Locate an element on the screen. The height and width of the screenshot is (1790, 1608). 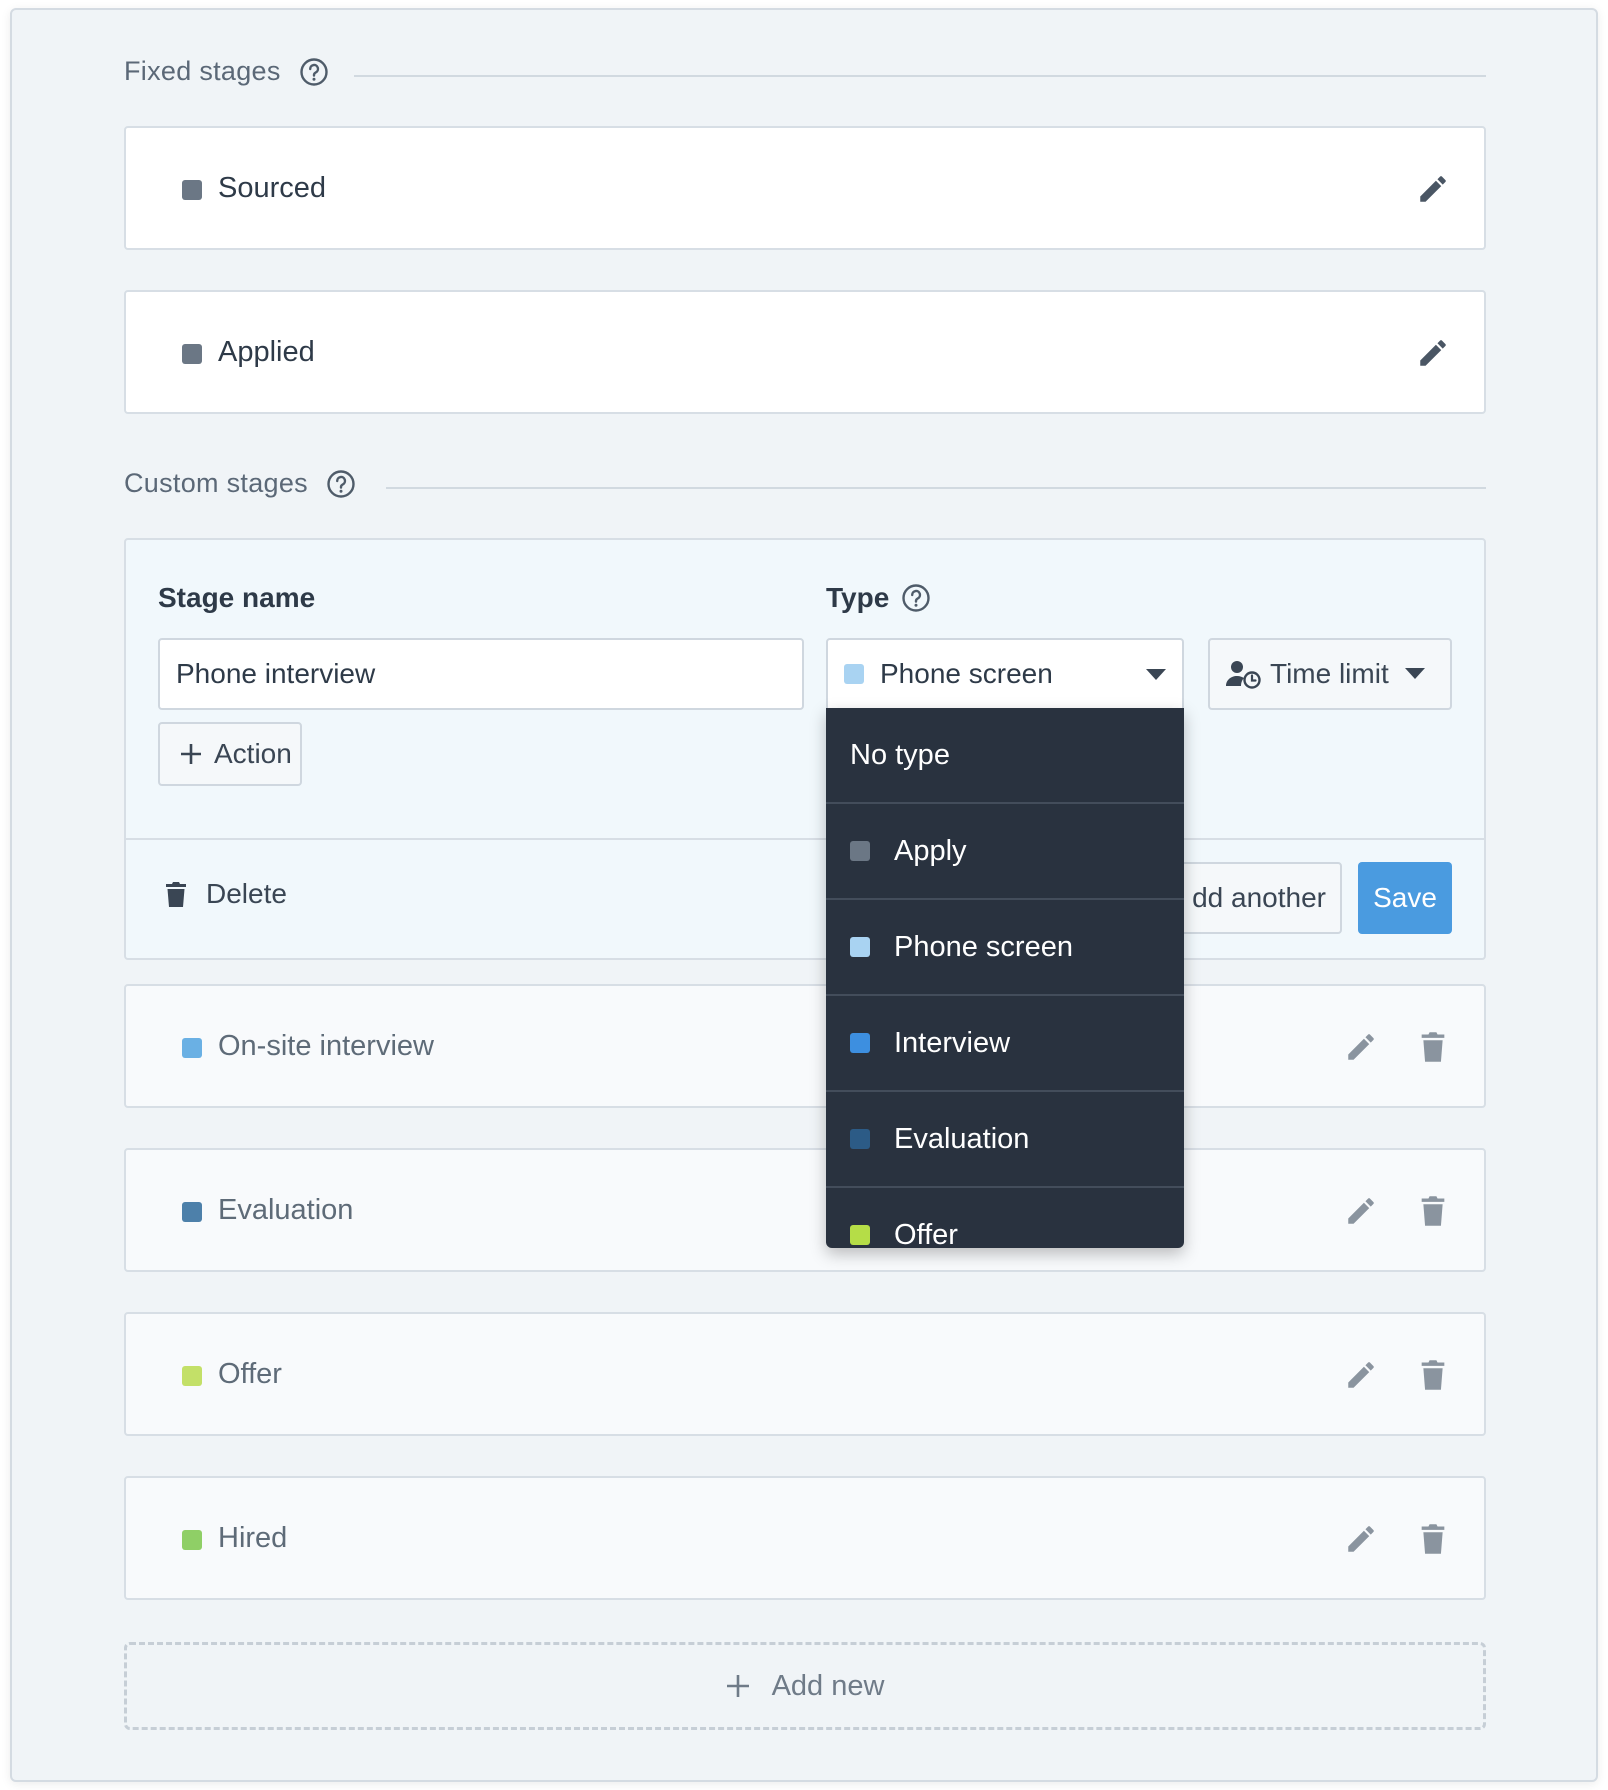
time-limit-dropdown: Time limit is located at coordinates (1330, 674).